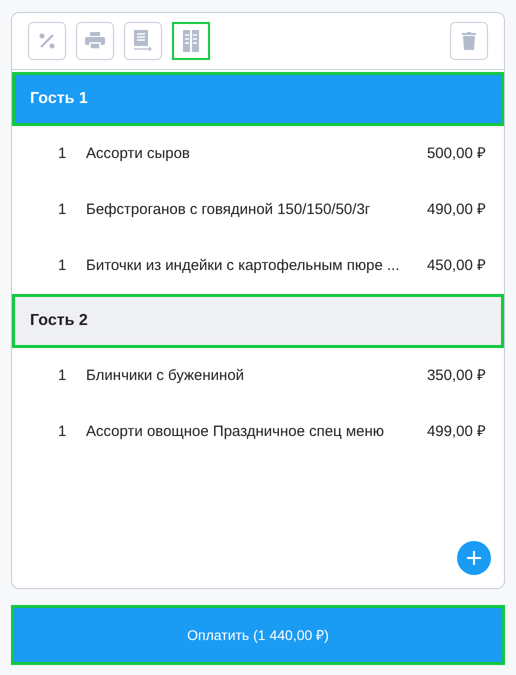  I want to click on item-price: 500,00 ₽, so click(456, 154).